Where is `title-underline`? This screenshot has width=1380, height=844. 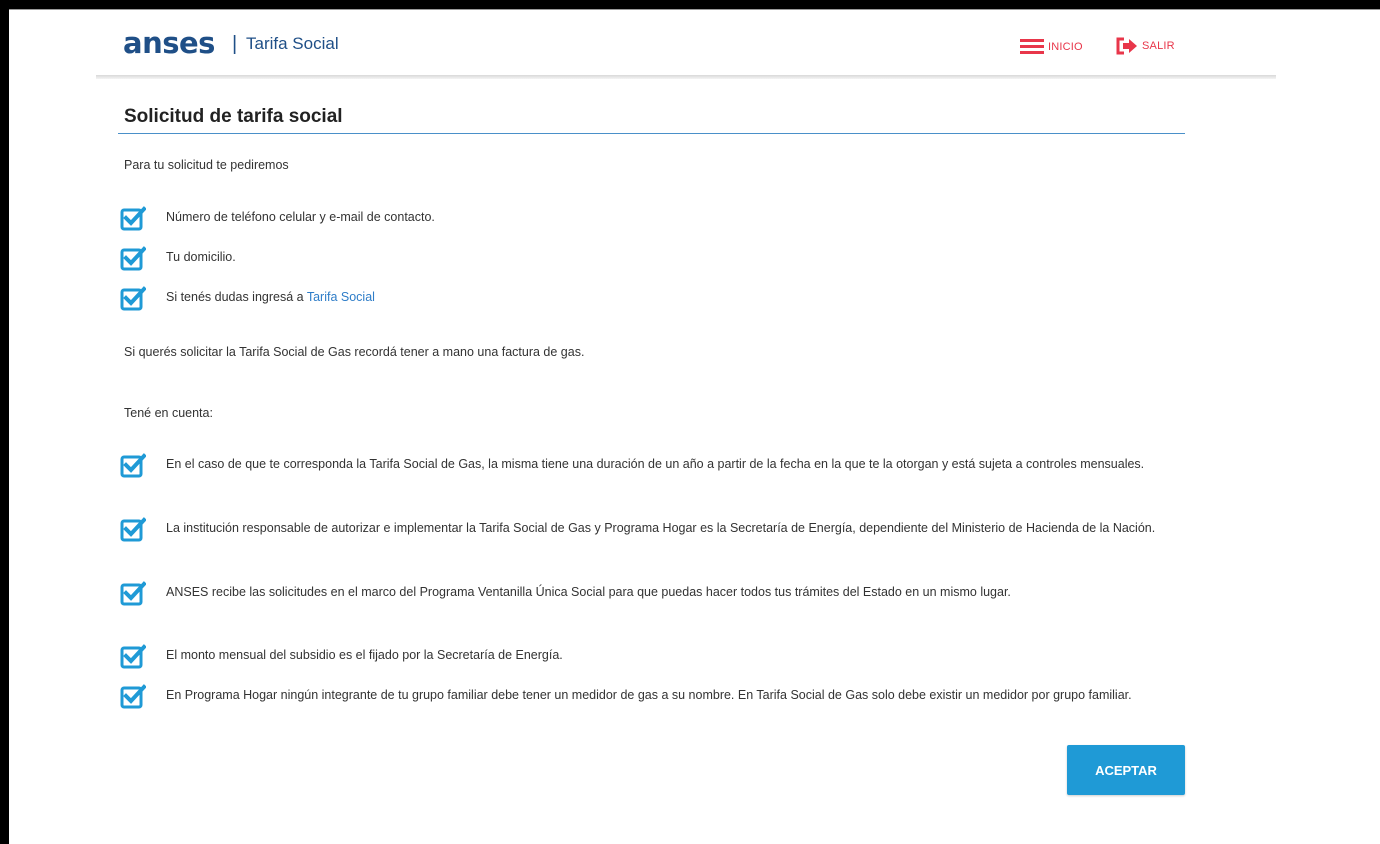
title-underline is located at coordinates (651, 133).